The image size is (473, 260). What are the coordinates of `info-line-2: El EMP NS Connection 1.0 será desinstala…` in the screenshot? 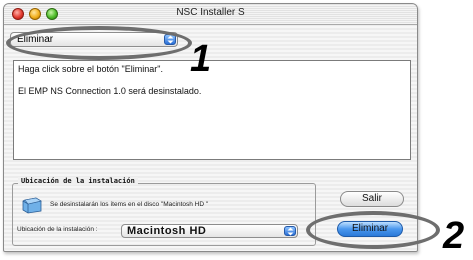 It's located at (110, 91).